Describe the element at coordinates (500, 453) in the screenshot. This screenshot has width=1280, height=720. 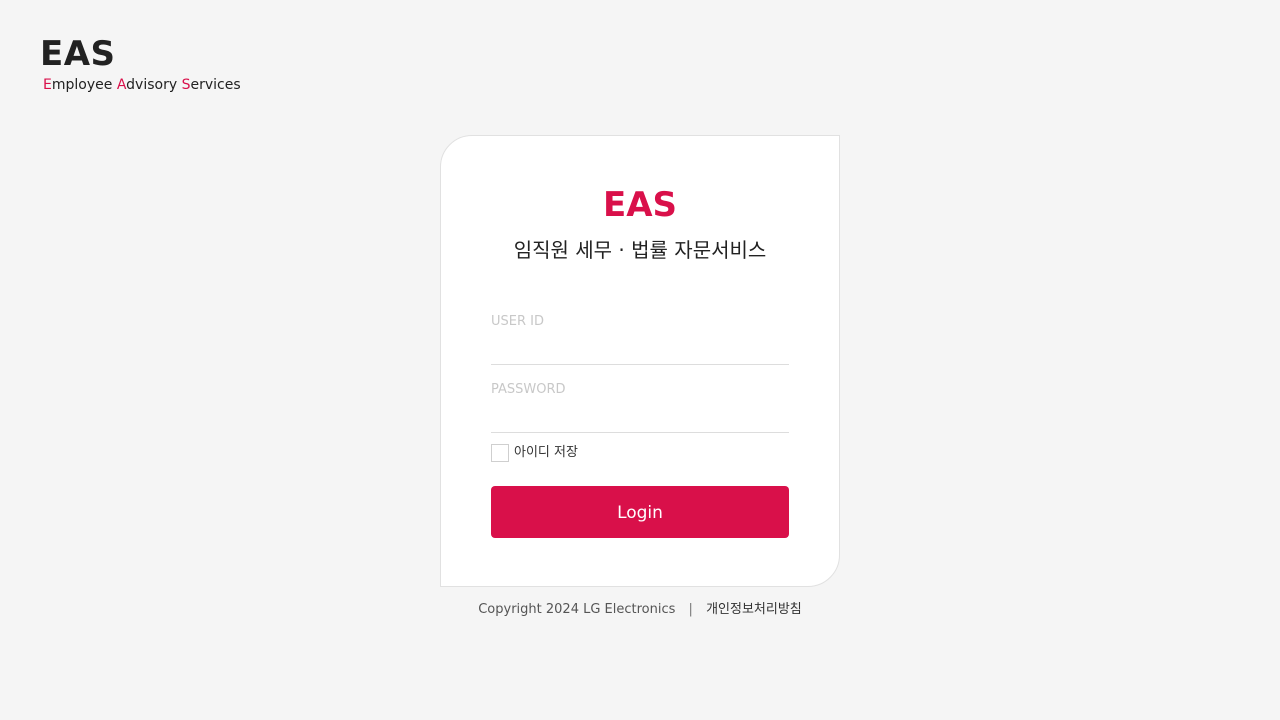
I see `remember-id-checkbox` at that location.